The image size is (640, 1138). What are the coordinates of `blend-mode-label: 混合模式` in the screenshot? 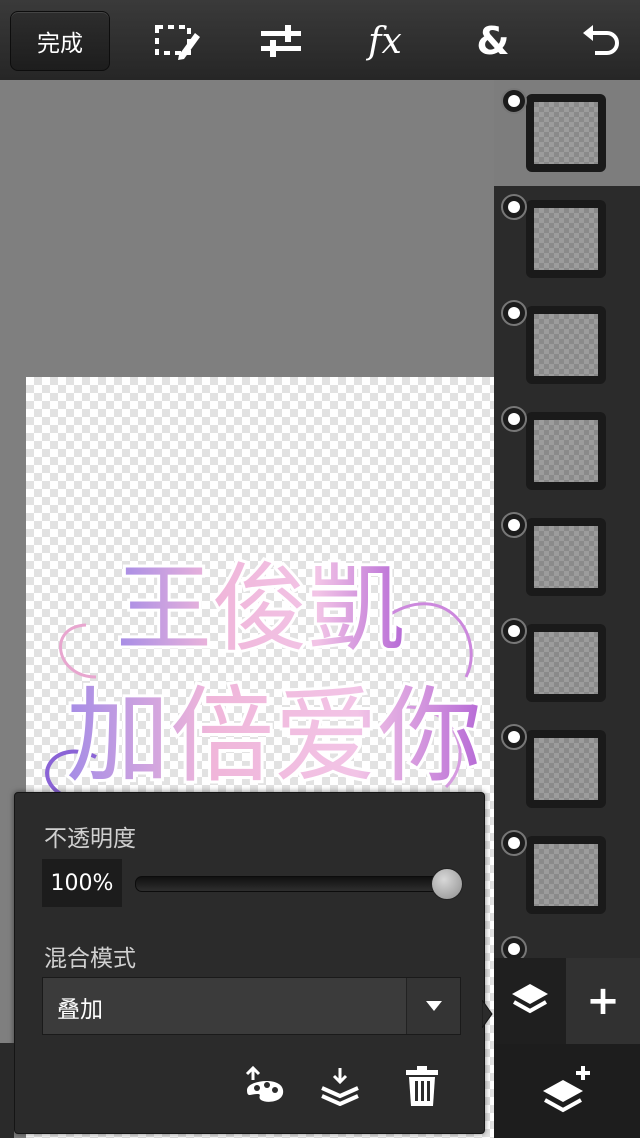 It's located at (90, 959).